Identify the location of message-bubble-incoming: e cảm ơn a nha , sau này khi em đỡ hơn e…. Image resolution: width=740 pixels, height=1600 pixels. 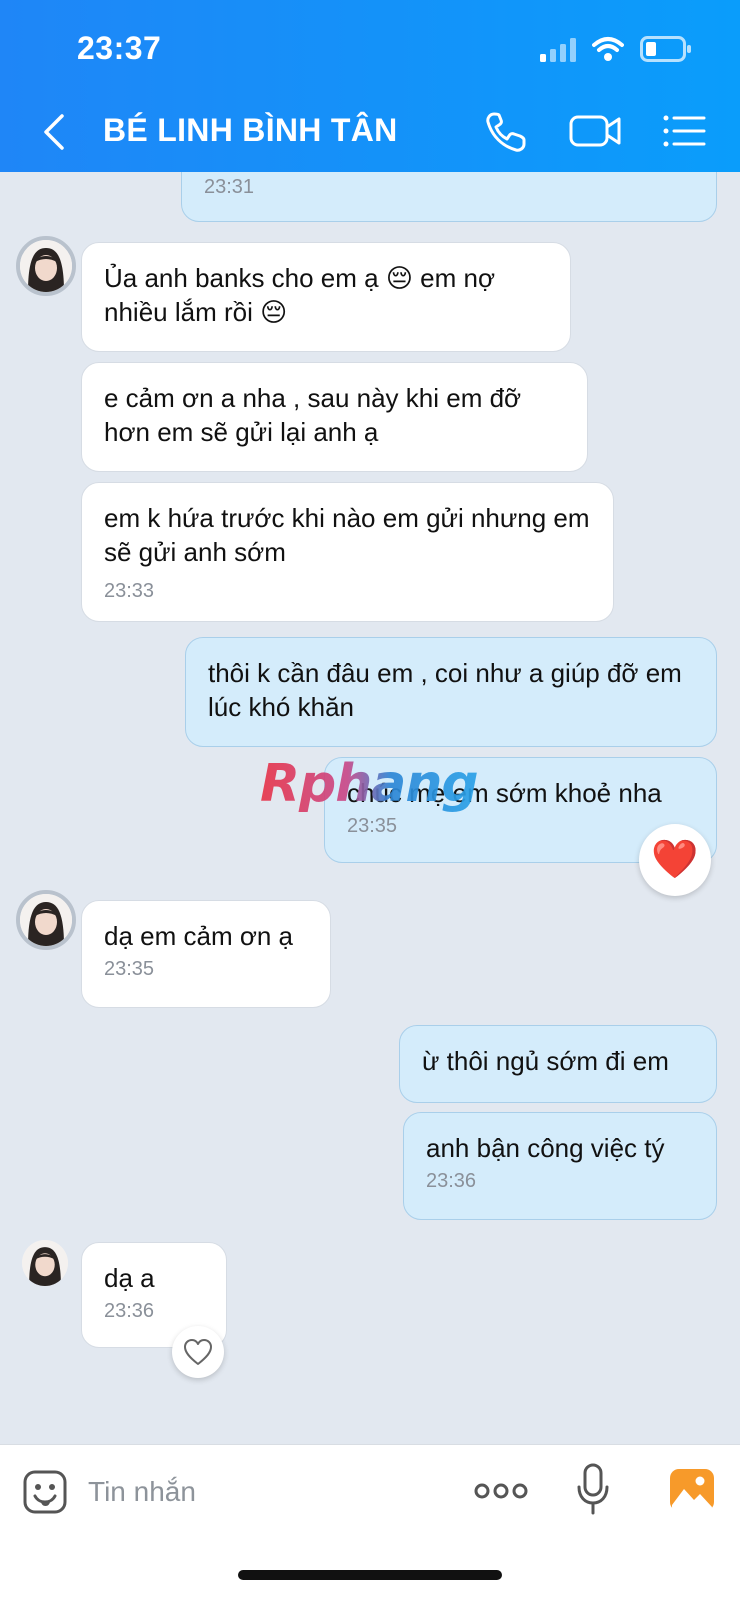
(334, 417).